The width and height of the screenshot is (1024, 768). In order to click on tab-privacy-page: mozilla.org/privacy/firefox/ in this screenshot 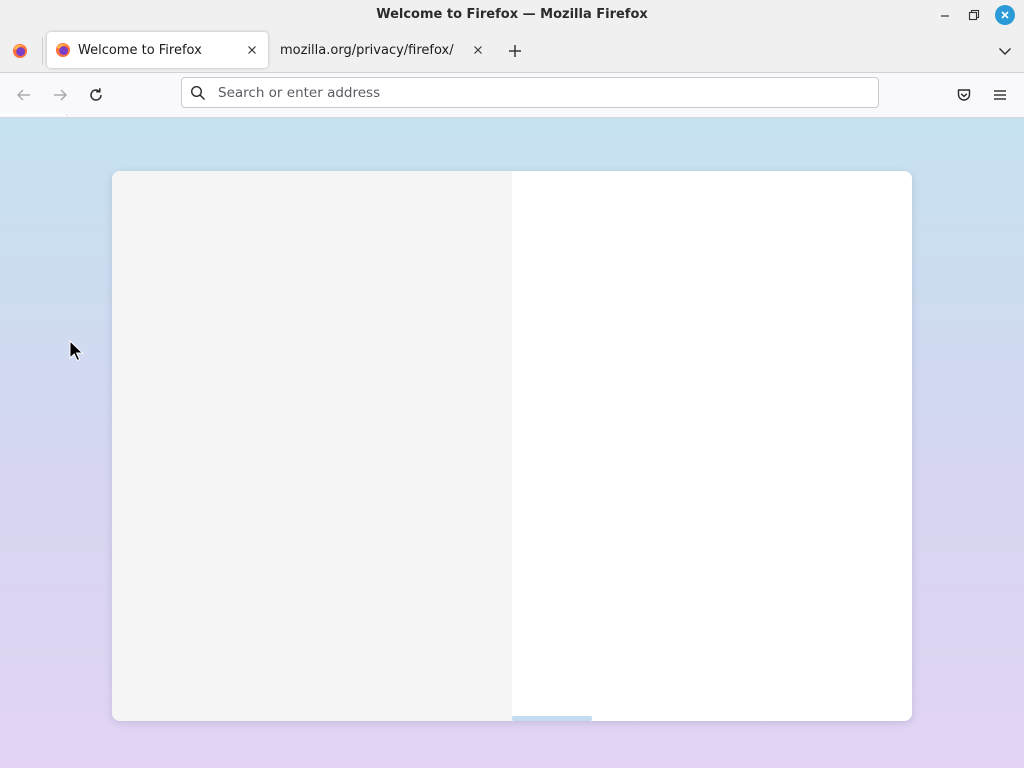, I will do `click(382, 50)`.